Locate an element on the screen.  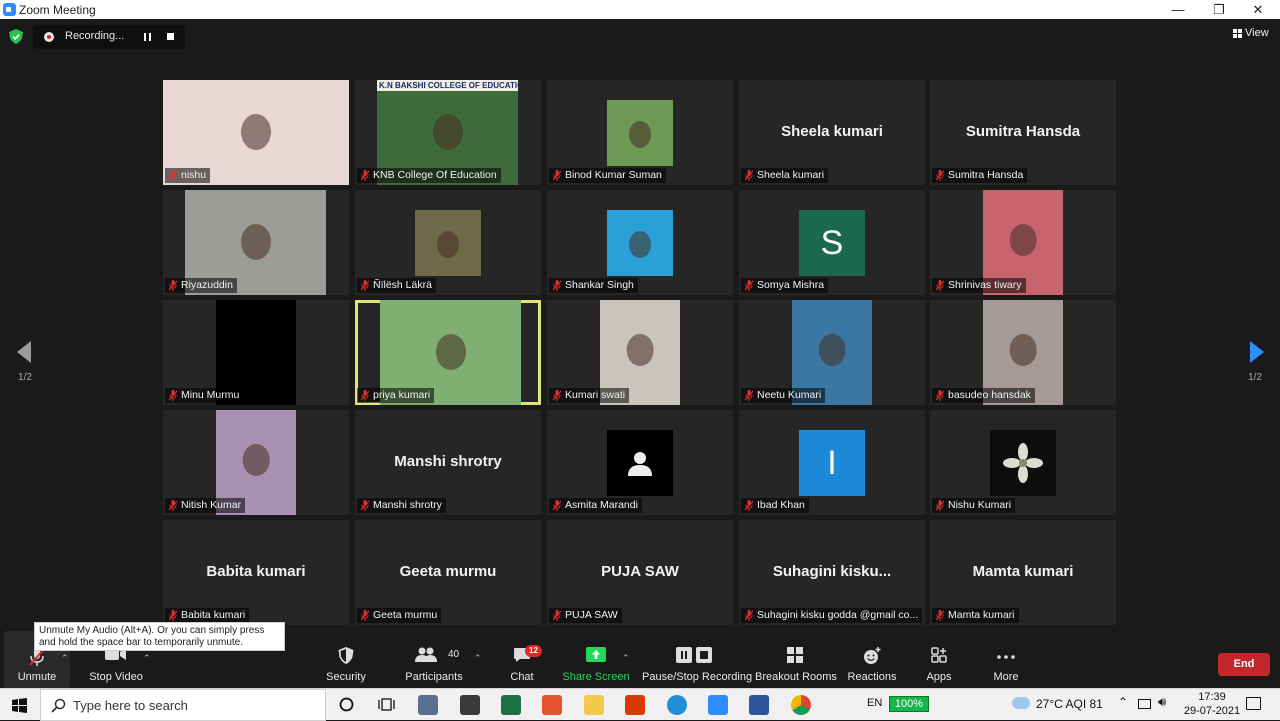
taskbar-search-input: Type here to search is located at coordinates (183, 705).